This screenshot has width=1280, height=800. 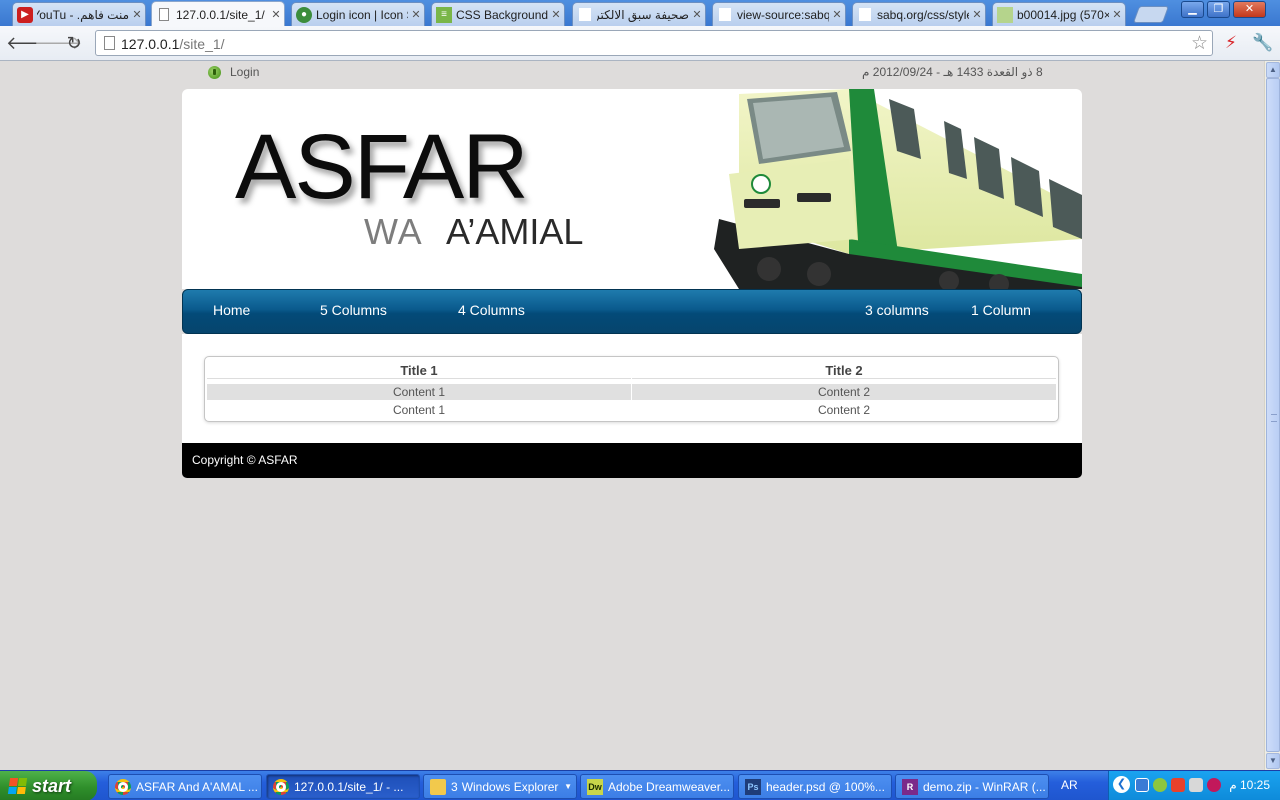 I want to click on usb-icon, so click(x=1196, y=785).